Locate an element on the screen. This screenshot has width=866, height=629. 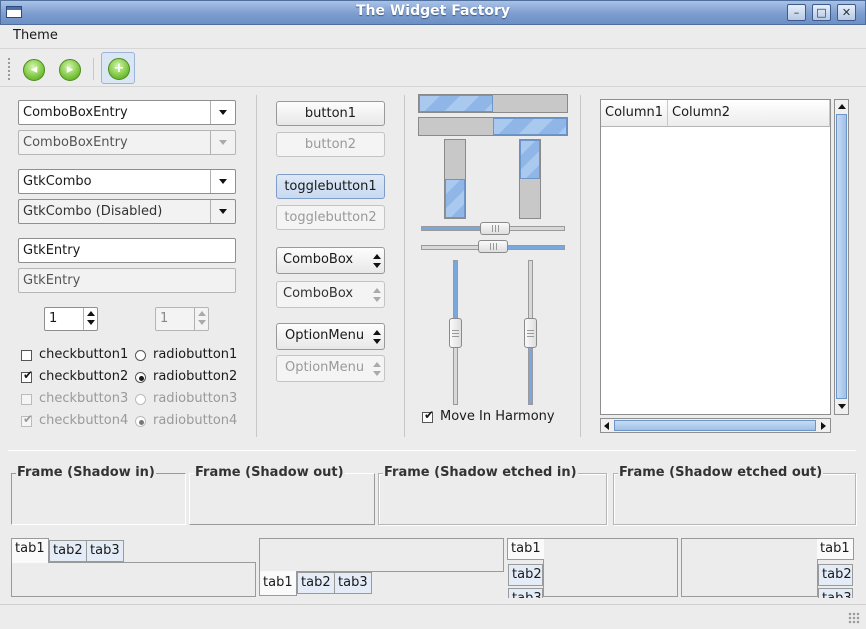
scroll-down-icon is located at coordinates (842, 406).